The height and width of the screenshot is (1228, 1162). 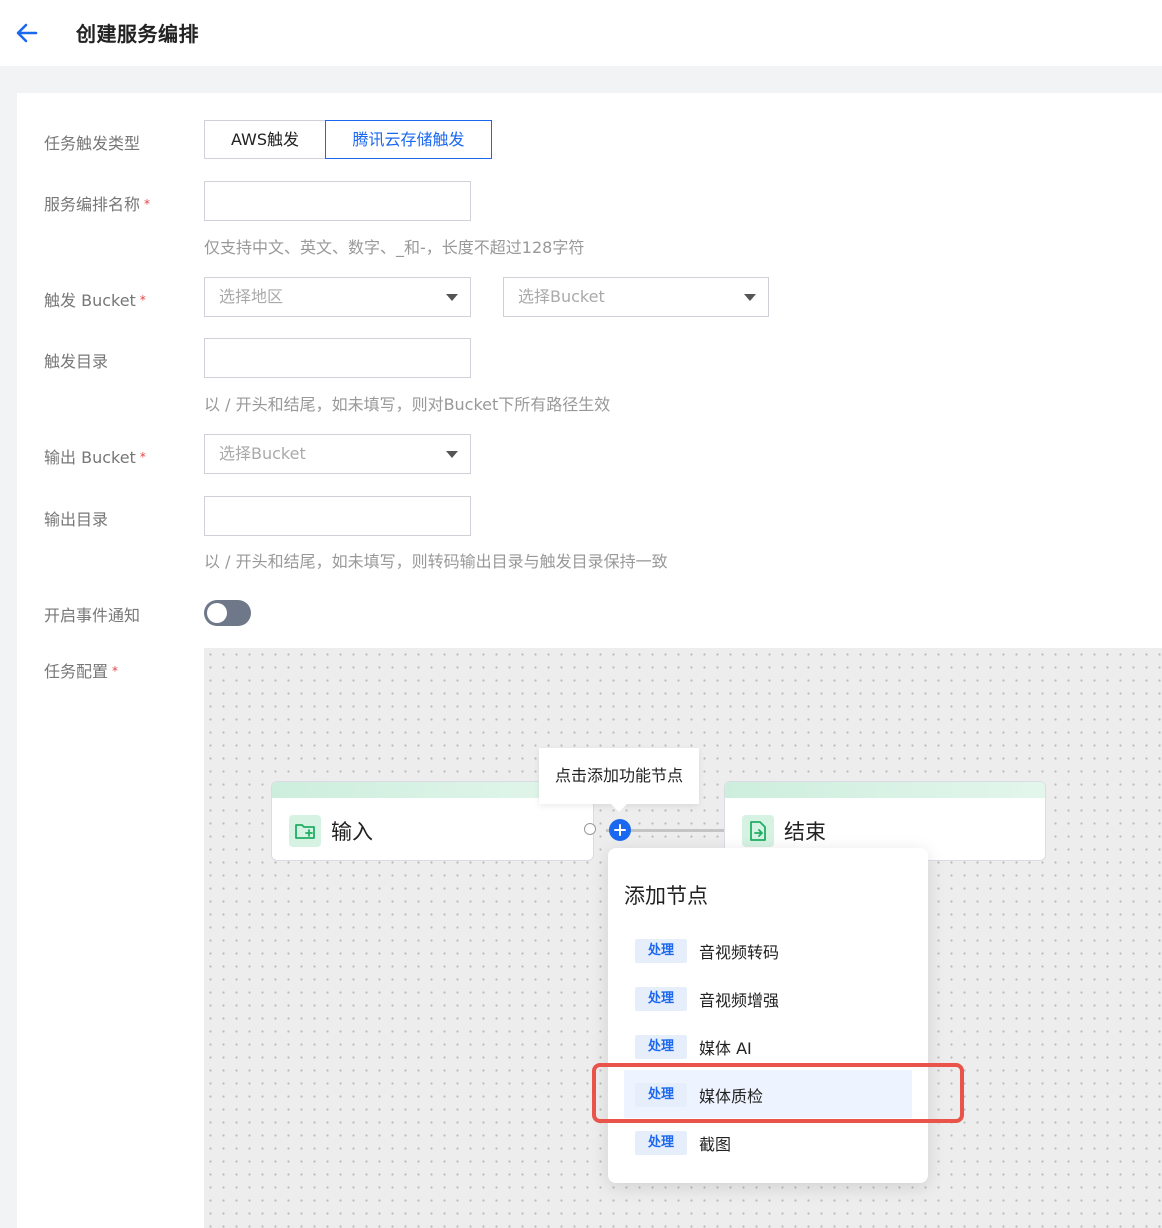 I want to click on page-title: 创建服务编排, so click(x=137, y=34).